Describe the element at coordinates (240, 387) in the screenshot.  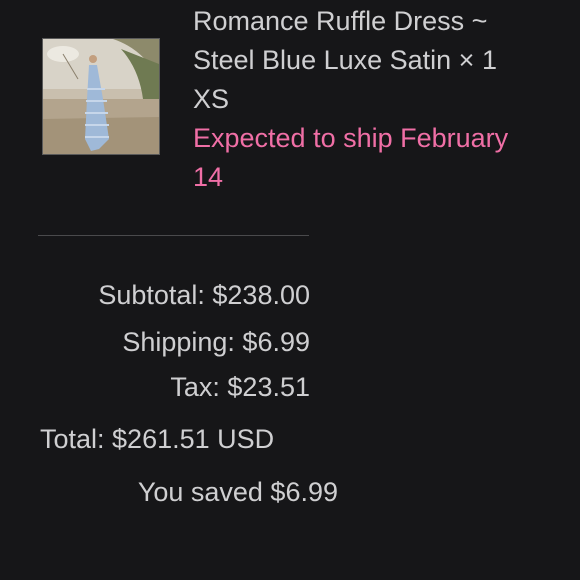
I see `tax: Tax: $23.51` at that location.